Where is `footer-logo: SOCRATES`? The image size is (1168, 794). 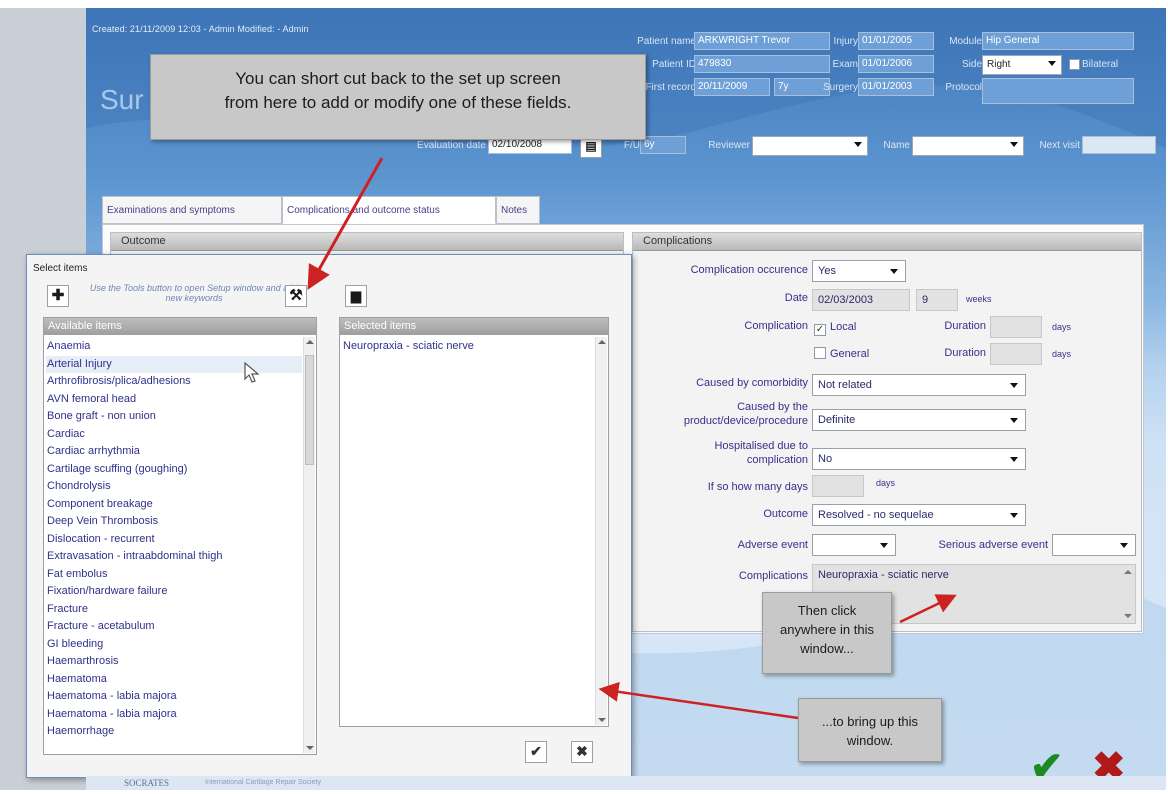
footer-logo: SOCRATES is located at coordinates (147, 783).